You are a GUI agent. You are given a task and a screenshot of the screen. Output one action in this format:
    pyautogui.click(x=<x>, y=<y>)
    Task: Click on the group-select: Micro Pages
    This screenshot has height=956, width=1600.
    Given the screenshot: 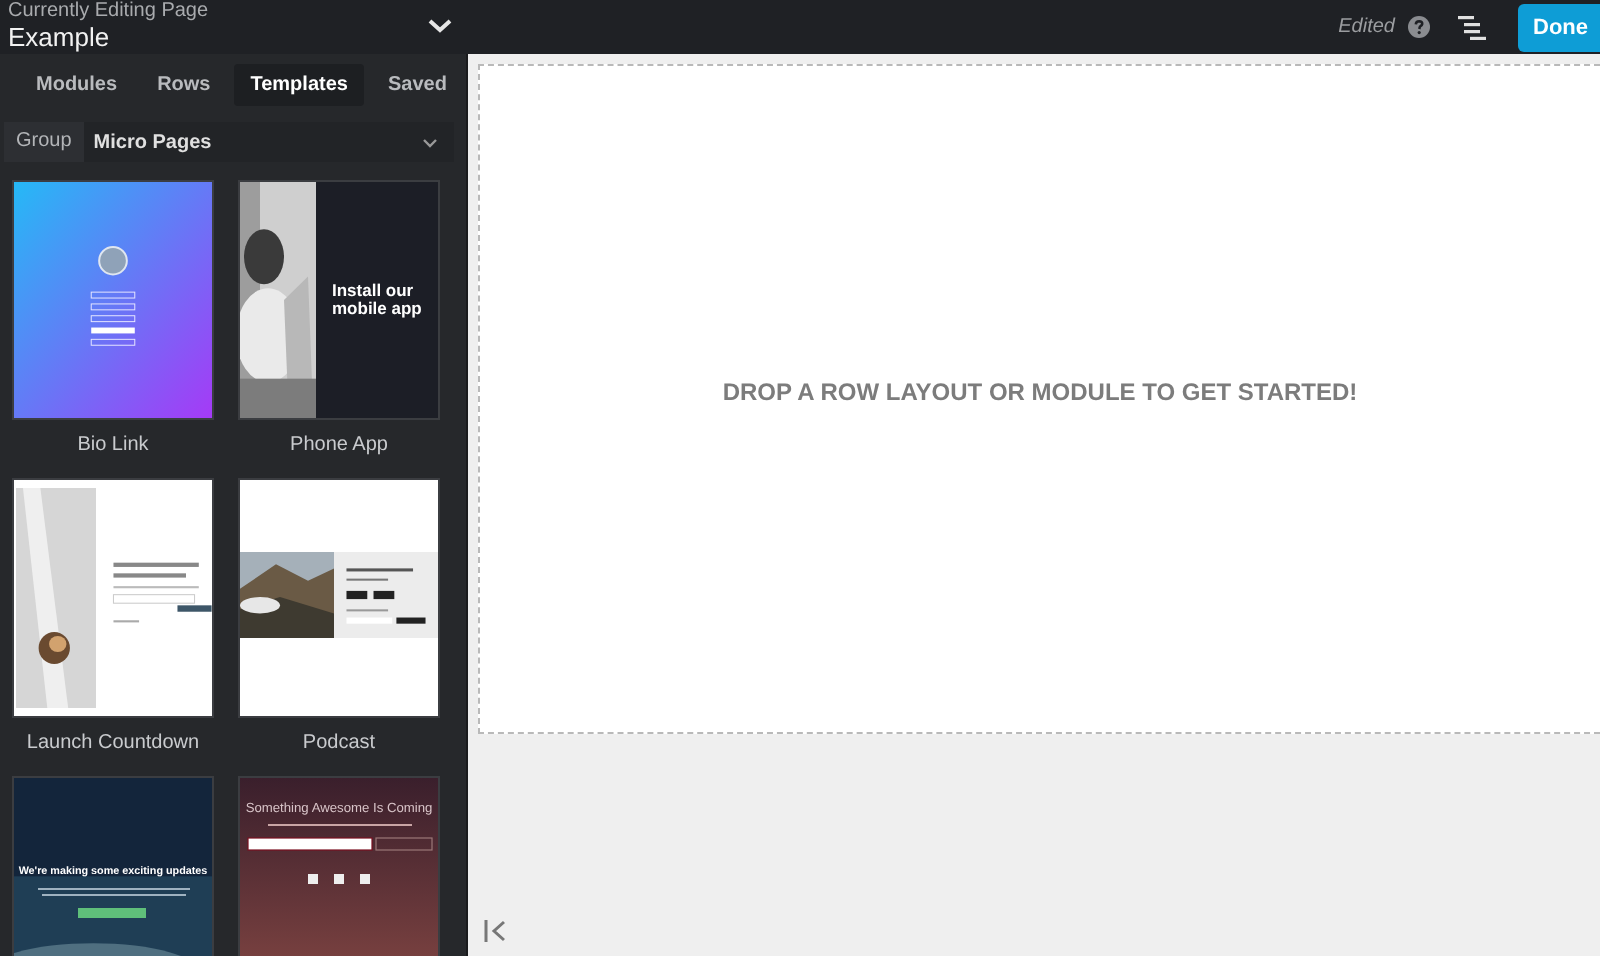 What is the action you would take?
    pyautogui.click(x=268, y=142)
    